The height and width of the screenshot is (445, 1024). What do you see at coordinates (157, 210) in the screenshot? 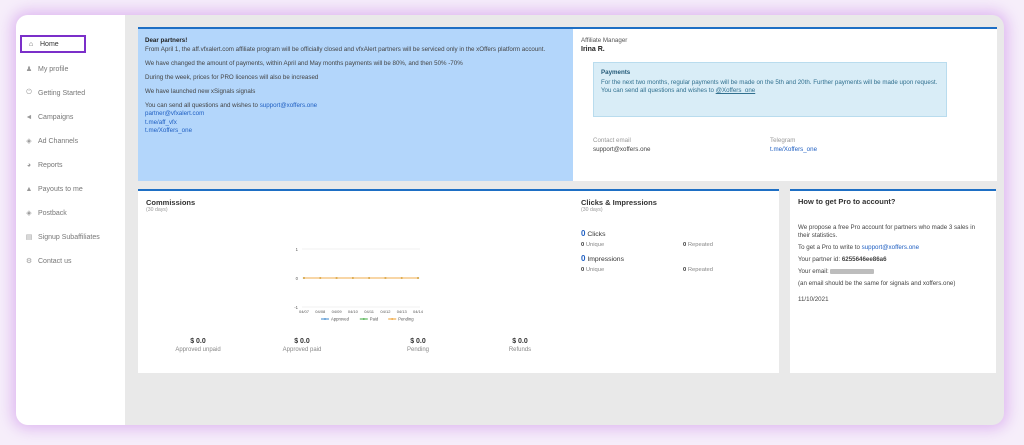
I see `commissions-subtitle: (30 days)` at bounding box center [157, 210].